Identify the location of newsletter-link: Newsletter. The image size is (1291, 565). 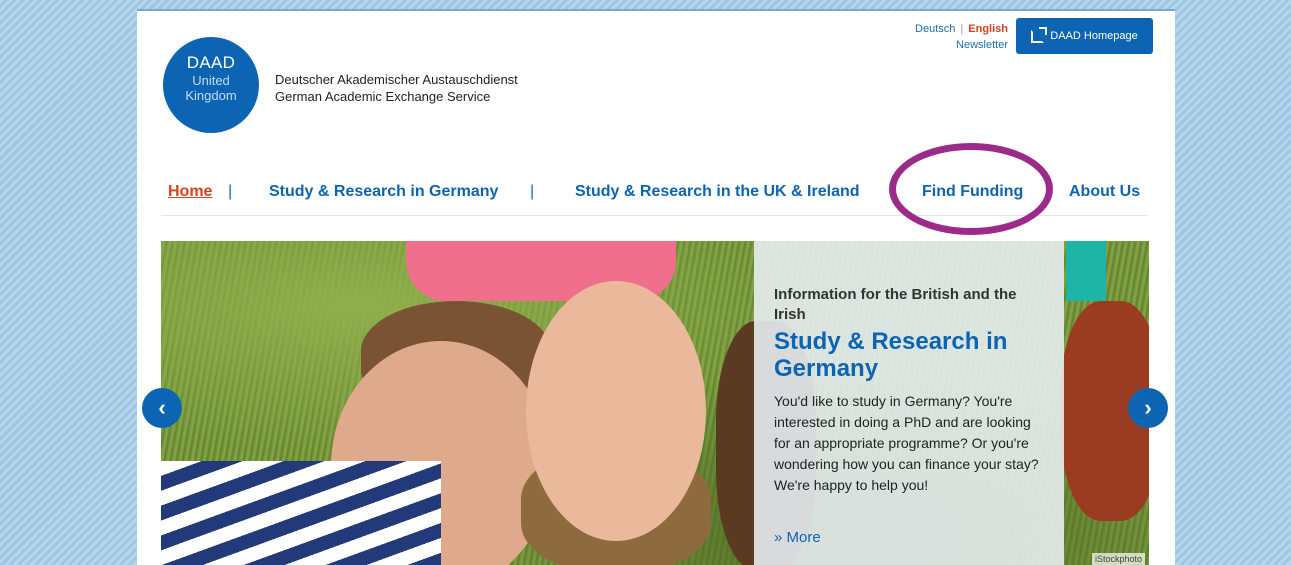
(982, 45).